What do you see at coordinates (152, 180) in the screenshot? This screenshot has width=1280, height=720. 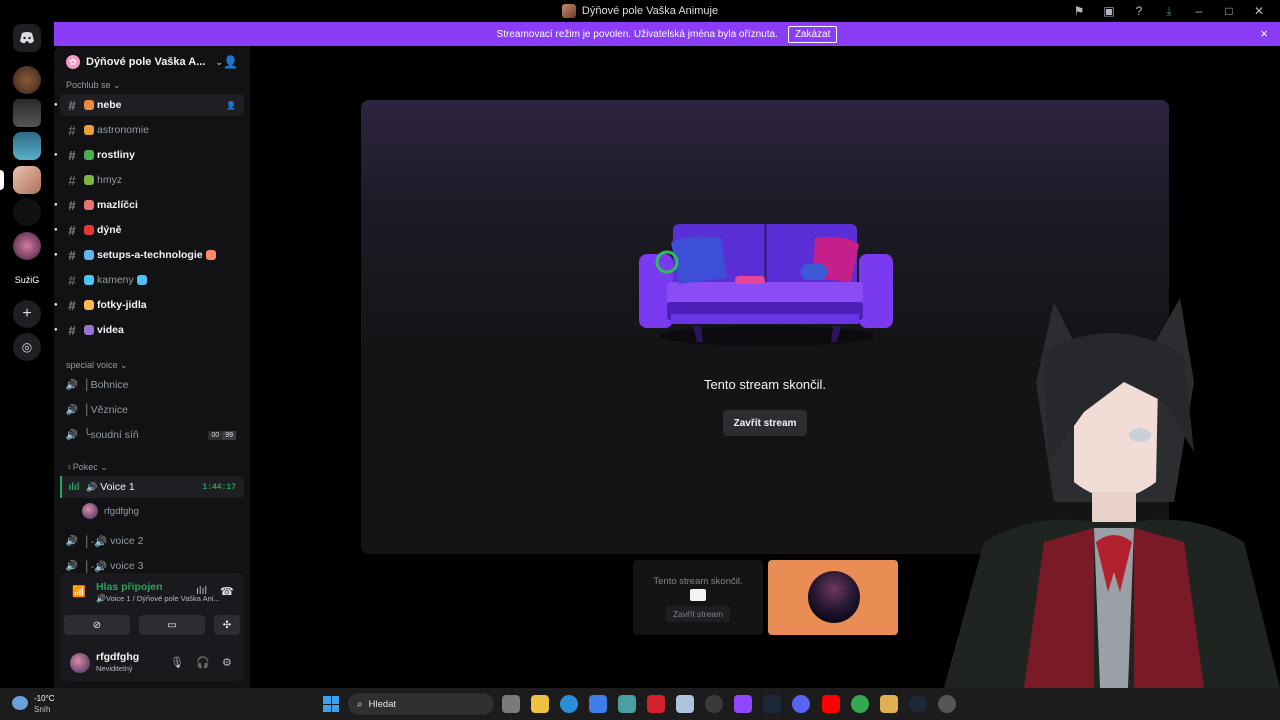 I see `channel-hmyz: # hmyz` at bounding box center [152, 180].